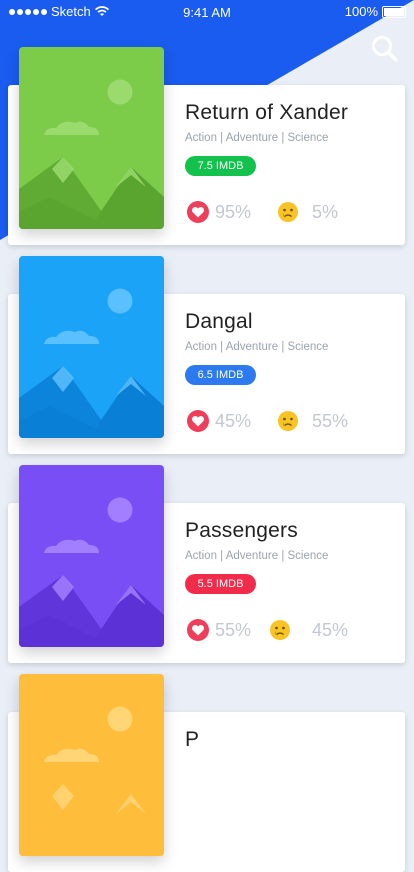 This screenshot has width=414, height=872. I want to click on battery-percent: 100%, so click(361, 11).